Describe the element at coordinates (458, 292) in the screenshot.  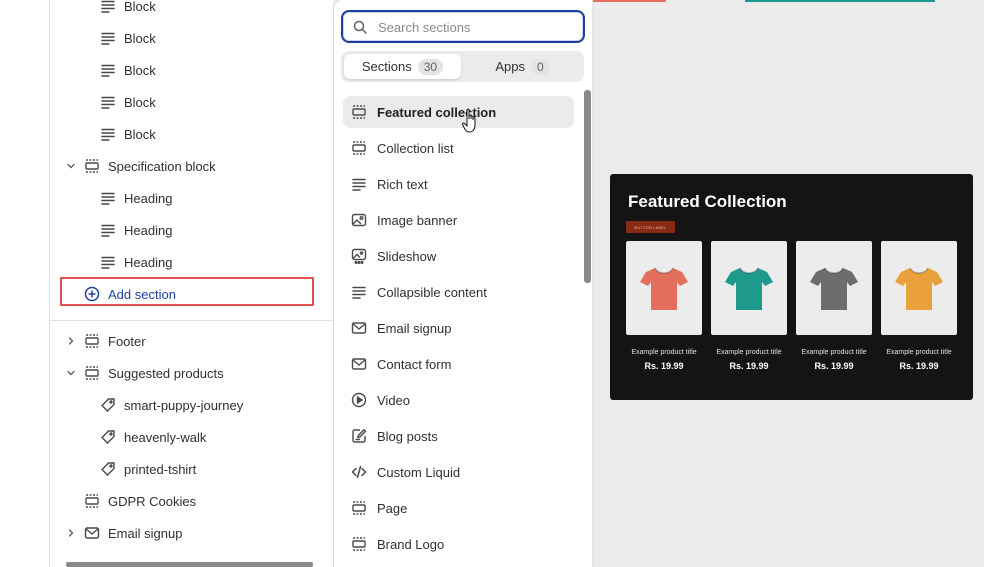
I see `section-option: Collapsible content` at that location.